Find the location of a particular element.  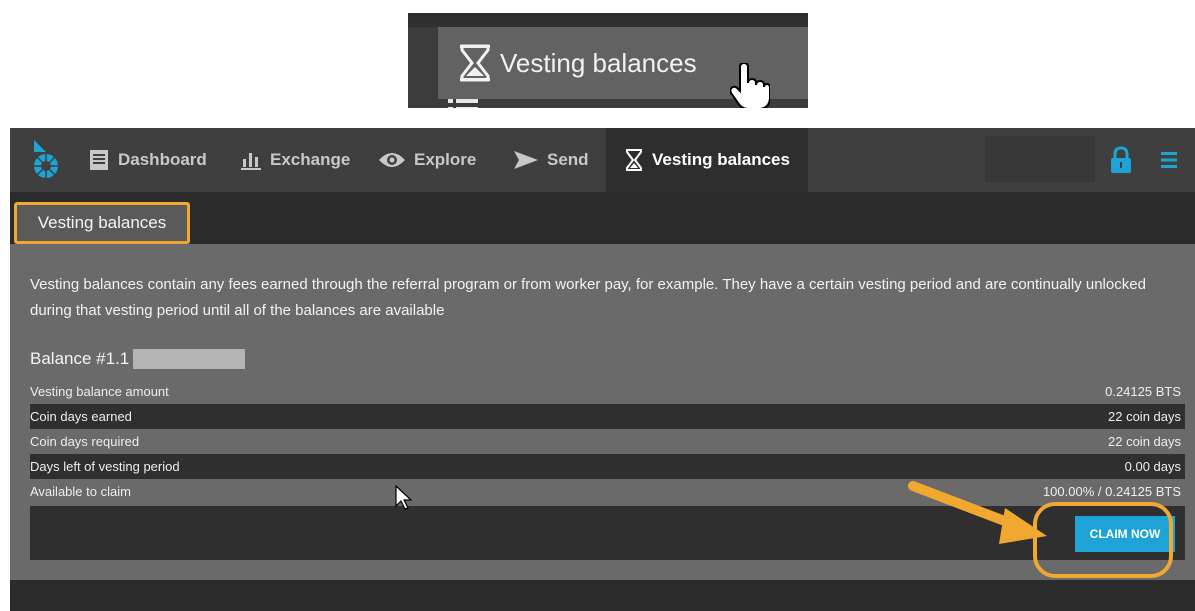

row-value: 100.00% / 0.24125 BTS is located at coordinates (1111, 491).